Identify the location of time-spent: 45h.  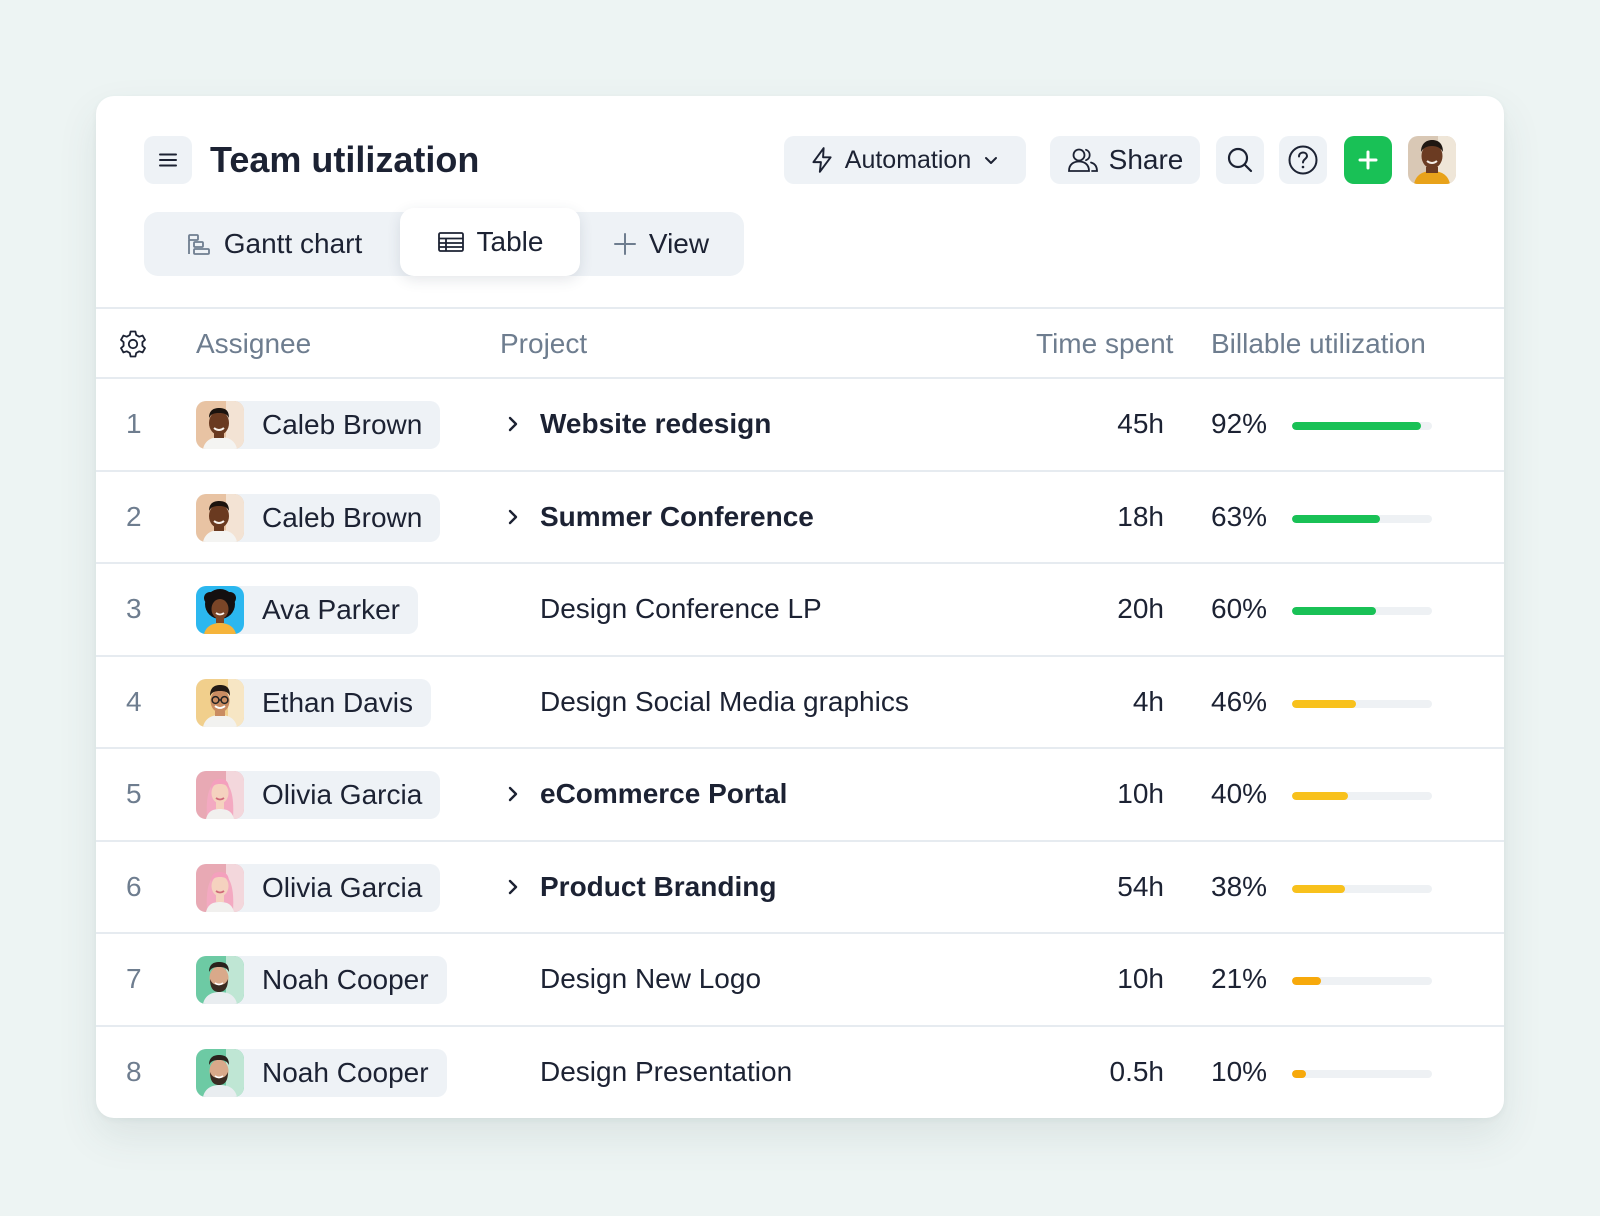
(1140, 423).